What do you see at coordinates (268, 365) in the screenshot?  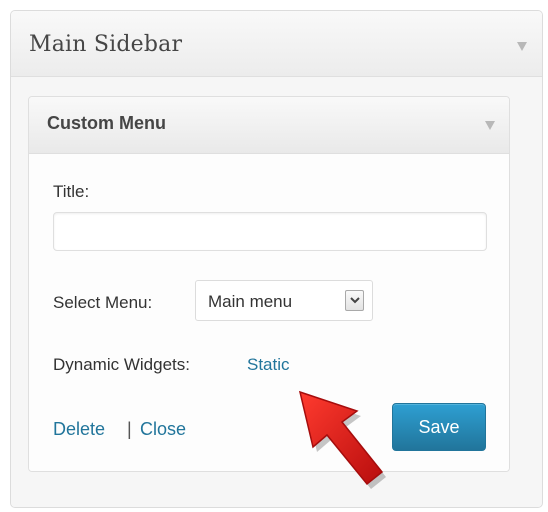 I see `dynamic-widgets-static-link: Static` at bounding box center [268, 365].